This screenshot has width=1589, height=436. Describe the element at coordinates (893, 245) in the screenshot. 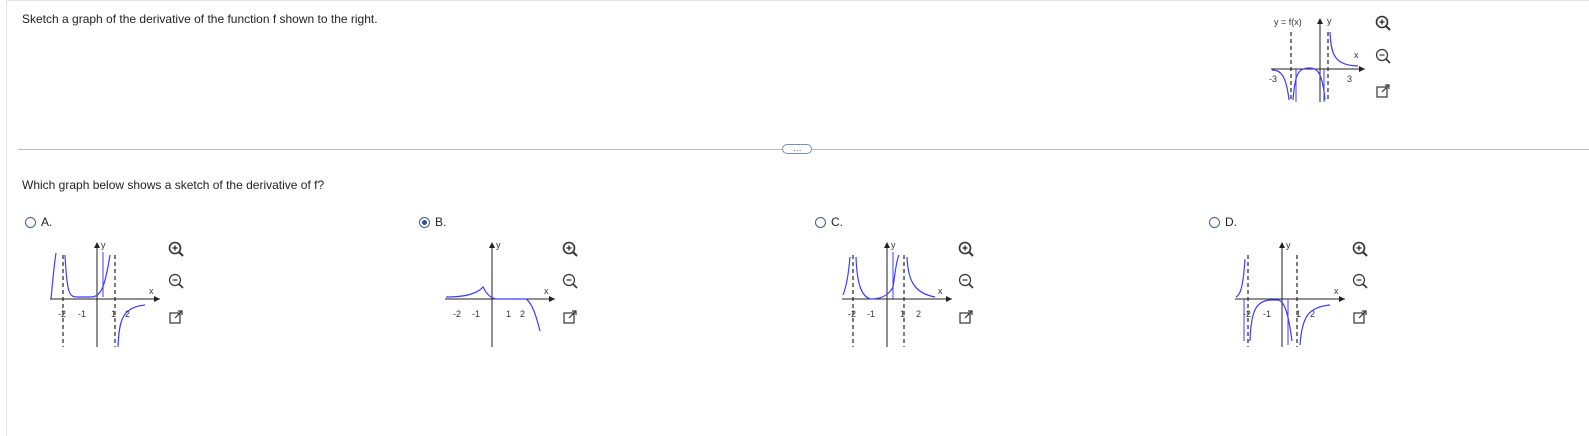

I see `option-c-y-label: y` at that location.